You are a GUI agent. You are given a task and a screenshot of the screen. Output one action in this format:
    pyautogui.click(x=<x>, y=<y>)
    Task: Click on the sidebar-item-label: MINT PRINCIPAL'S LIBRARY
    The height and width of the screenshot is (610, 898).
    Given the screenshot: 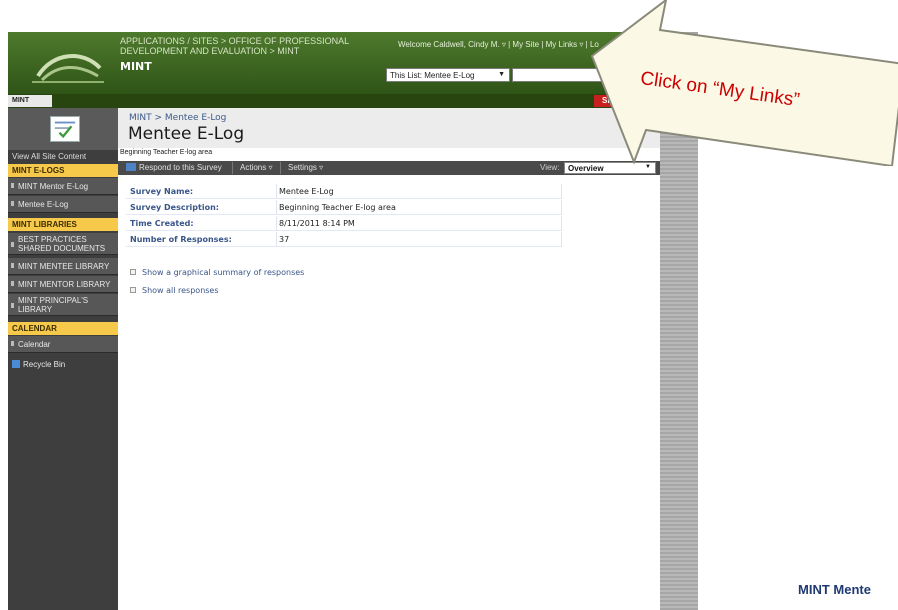 What is the action you would take?
    pyautogui.click(x=53, y=305)
    